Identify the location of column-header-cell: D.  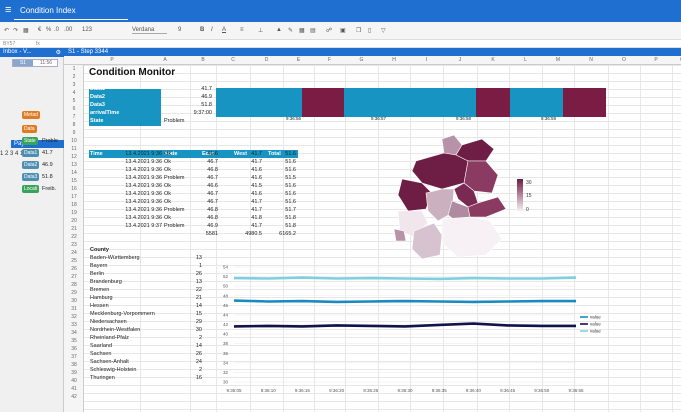
(266, 60).